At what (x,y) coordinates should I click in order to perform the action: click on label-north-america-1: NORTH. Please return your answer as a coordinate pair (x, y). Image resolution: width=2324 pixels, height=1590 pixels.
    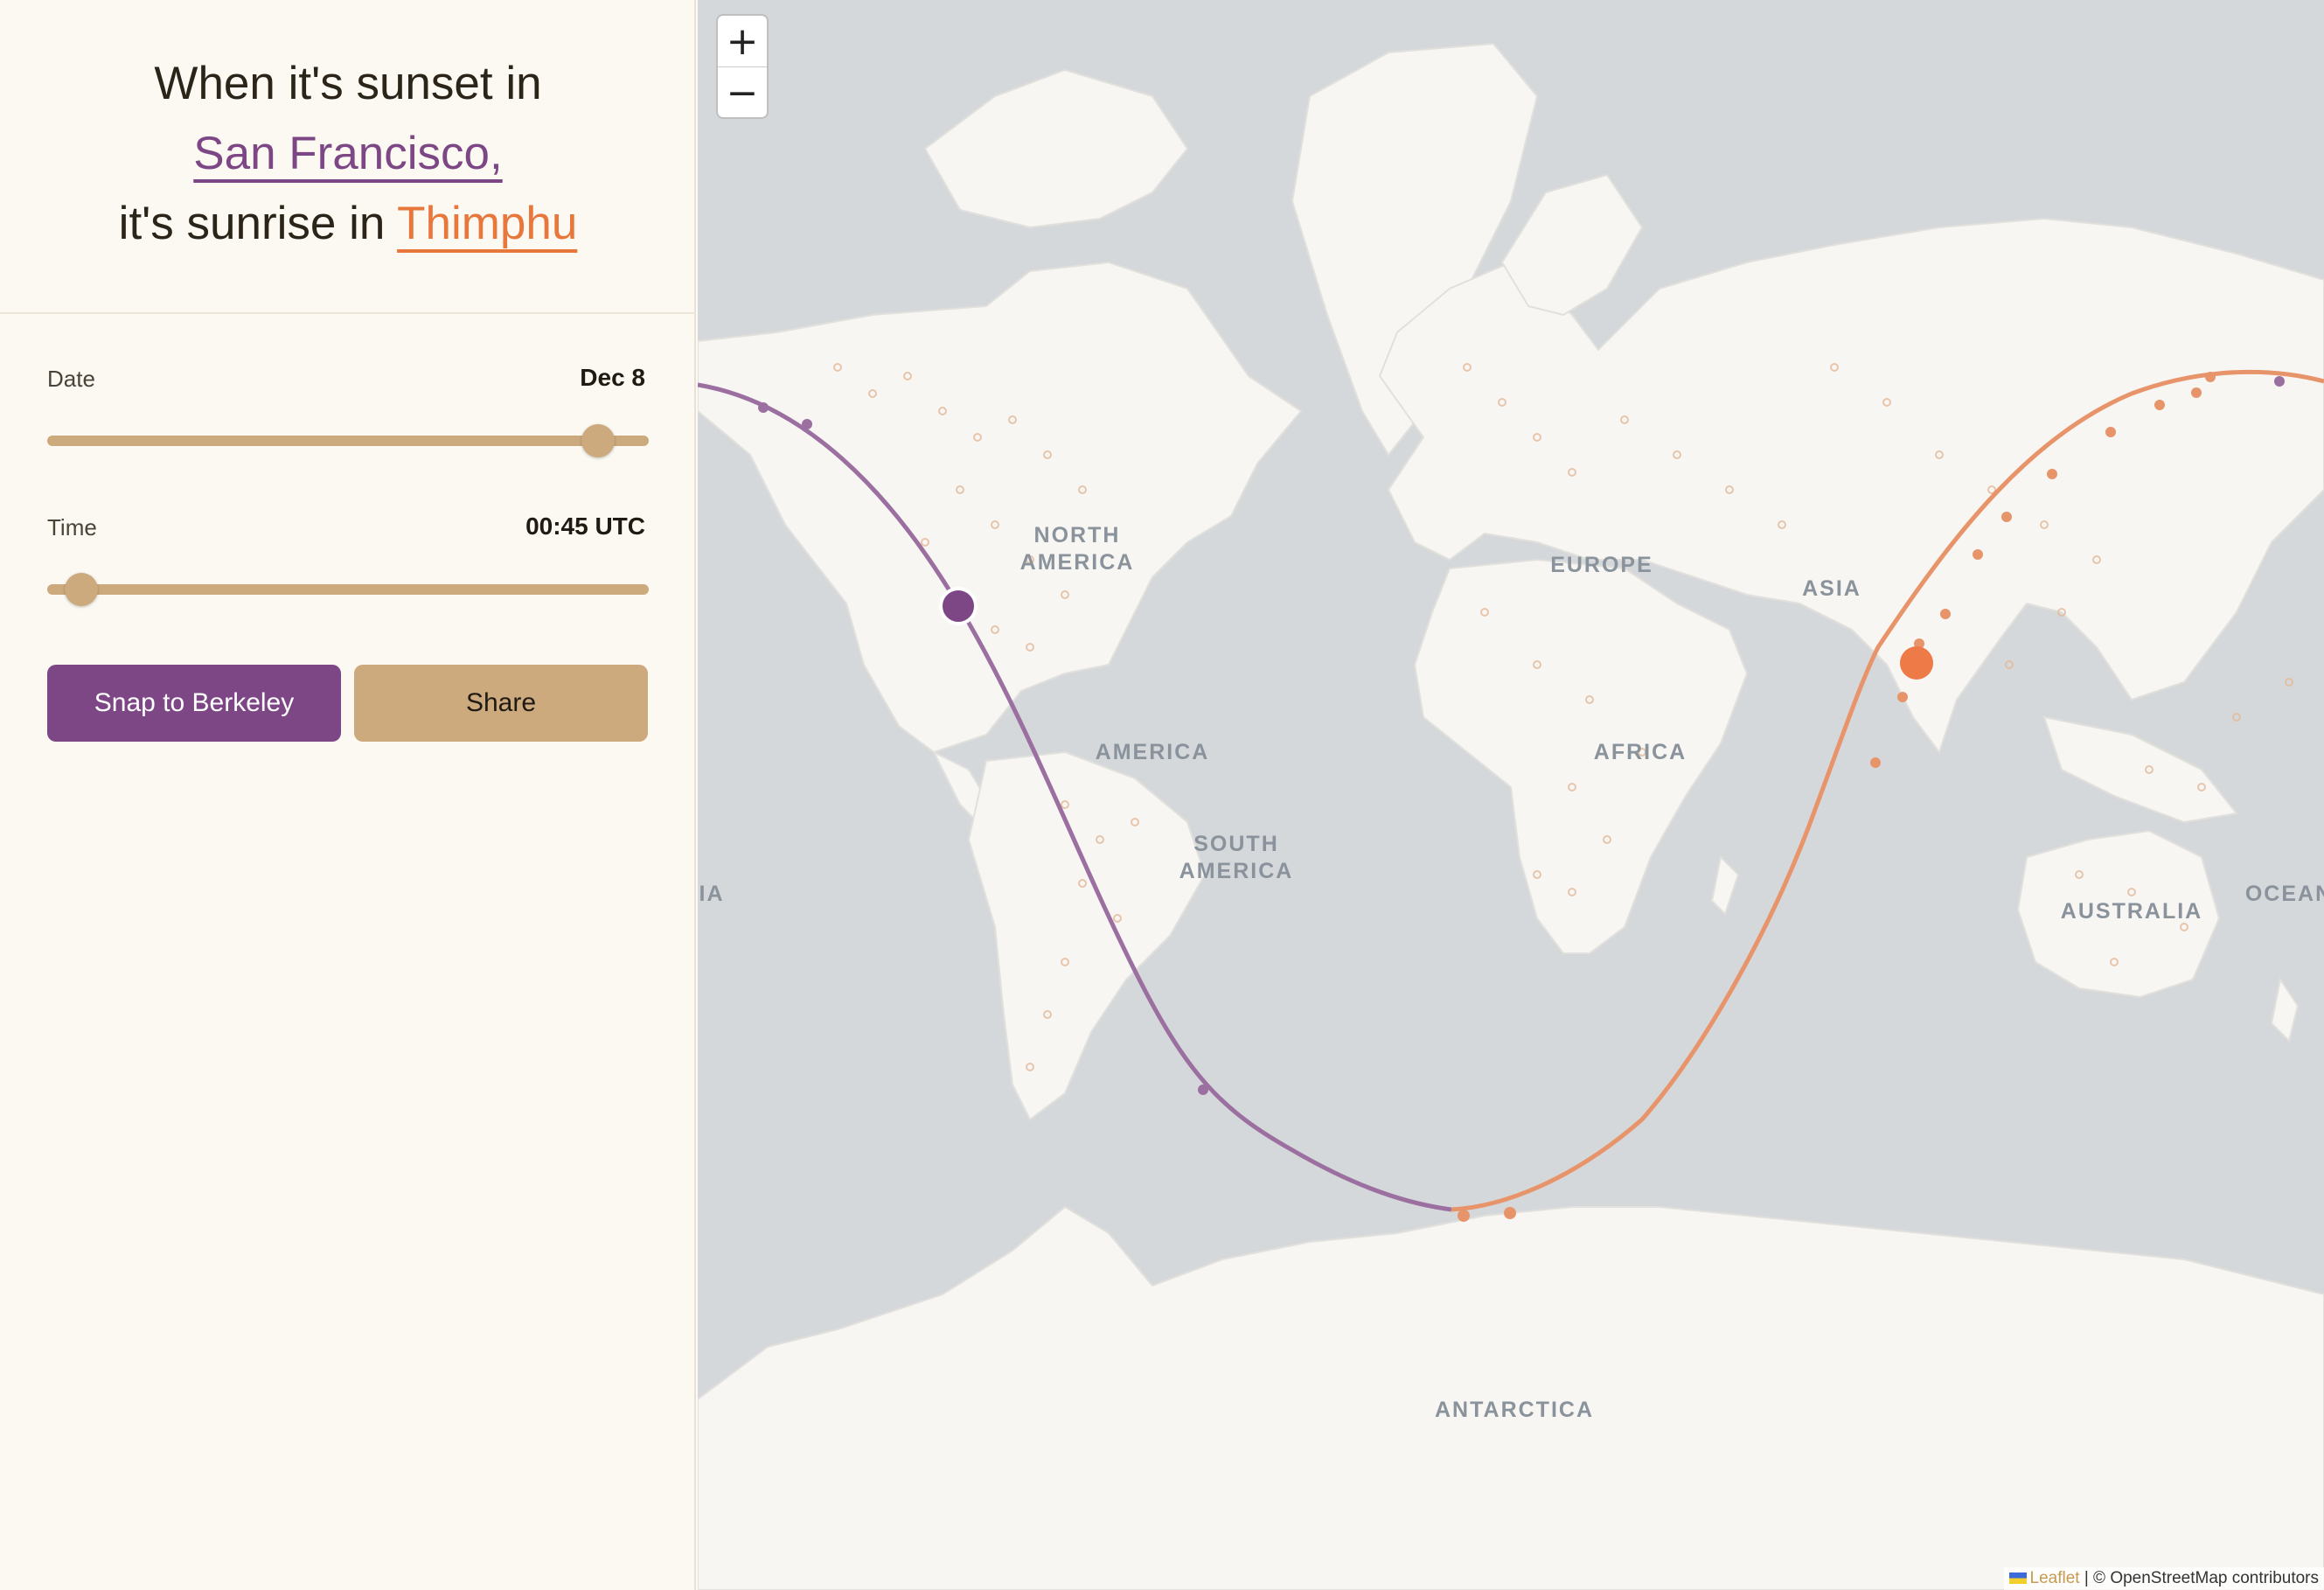
    Looking at the image, I should click on (1077, 535).